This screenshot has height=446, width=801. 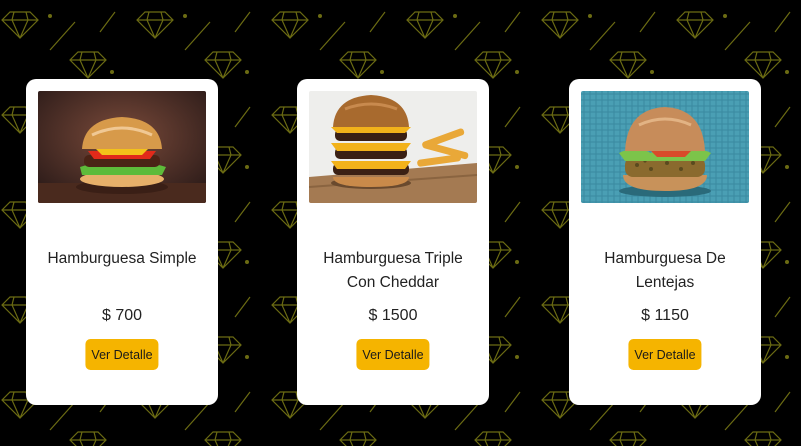 I want to click on product-name: Hamburguesa Triple Con Cheddar, so click(x=393, y=270).